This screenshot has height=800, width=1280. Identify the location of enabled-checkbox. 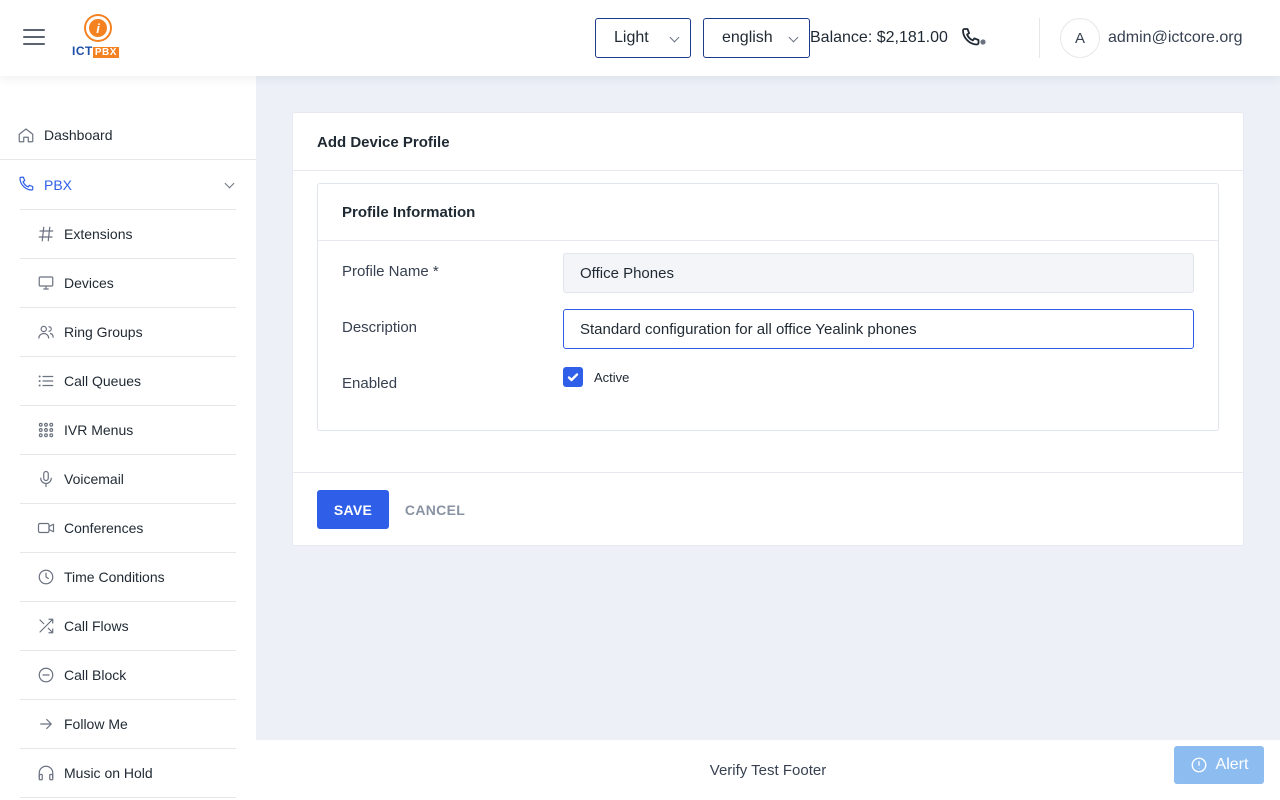
(573, 377).